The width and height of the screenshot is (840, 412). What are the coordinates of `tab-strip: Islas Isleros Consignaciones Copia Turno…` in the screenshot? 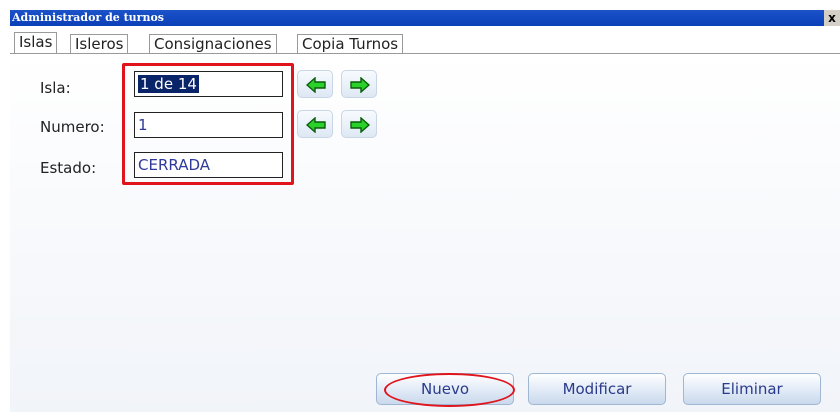 It's located at (425, 40).